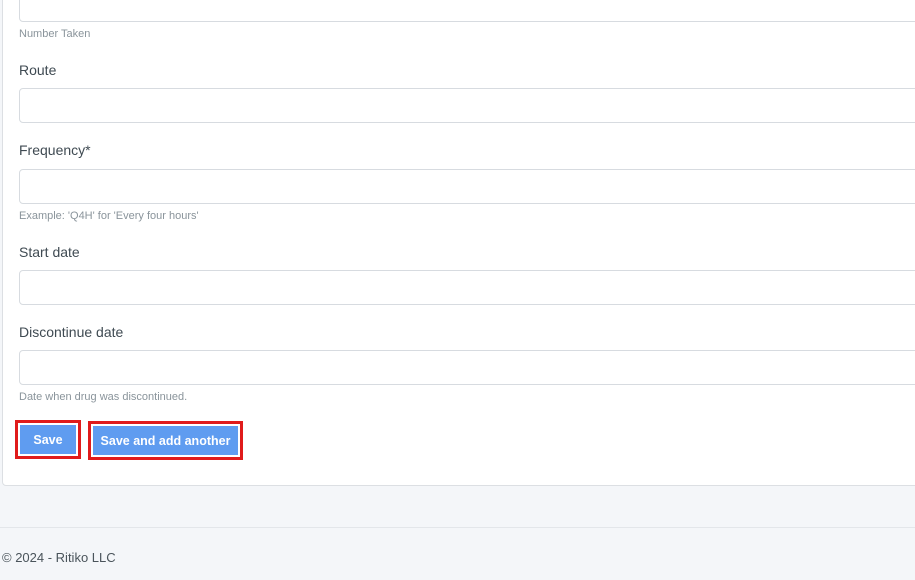 Image resolution: width=915 pixels, height=580 pixels. What do you see at coordinates (71, 332) in the screenshot?
I see `discontinue-date-label: Discontinue date` at bounding box center [71, 332].